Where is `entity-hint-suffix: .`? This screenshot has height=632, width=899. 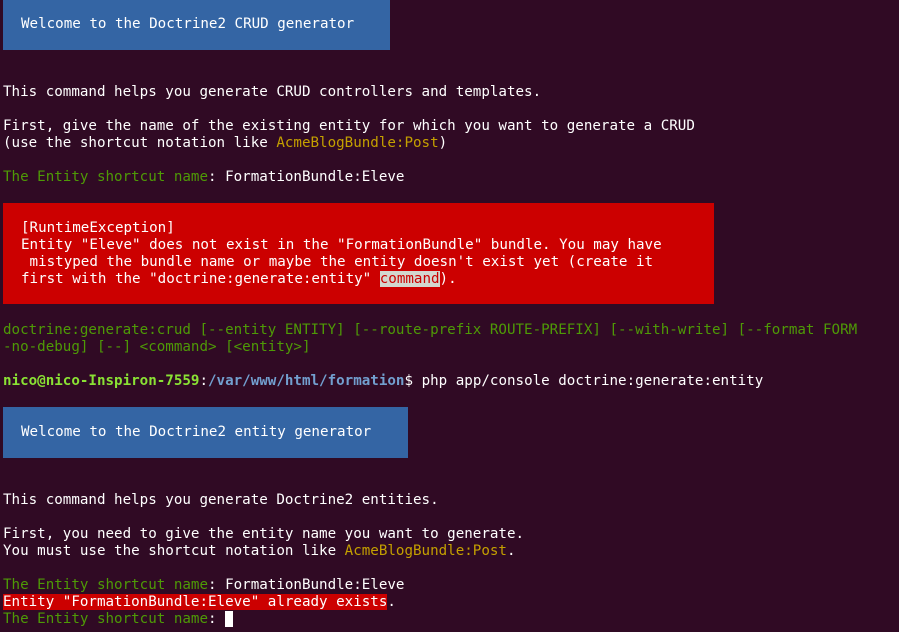
entity-hint-suffix: . is located at coordinates (511, 551).